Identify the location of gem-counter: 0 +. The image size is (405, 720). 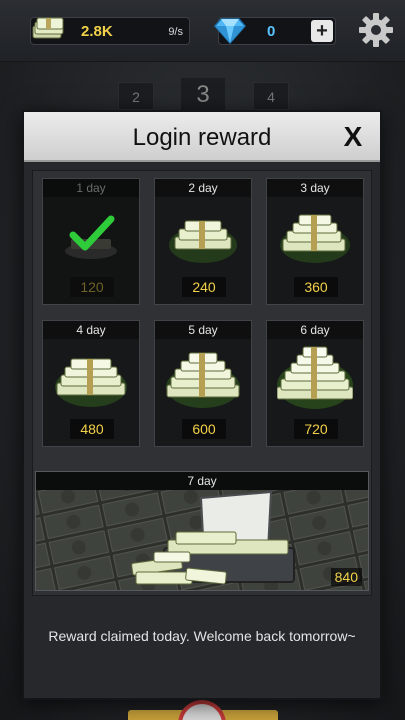
(275, 31).